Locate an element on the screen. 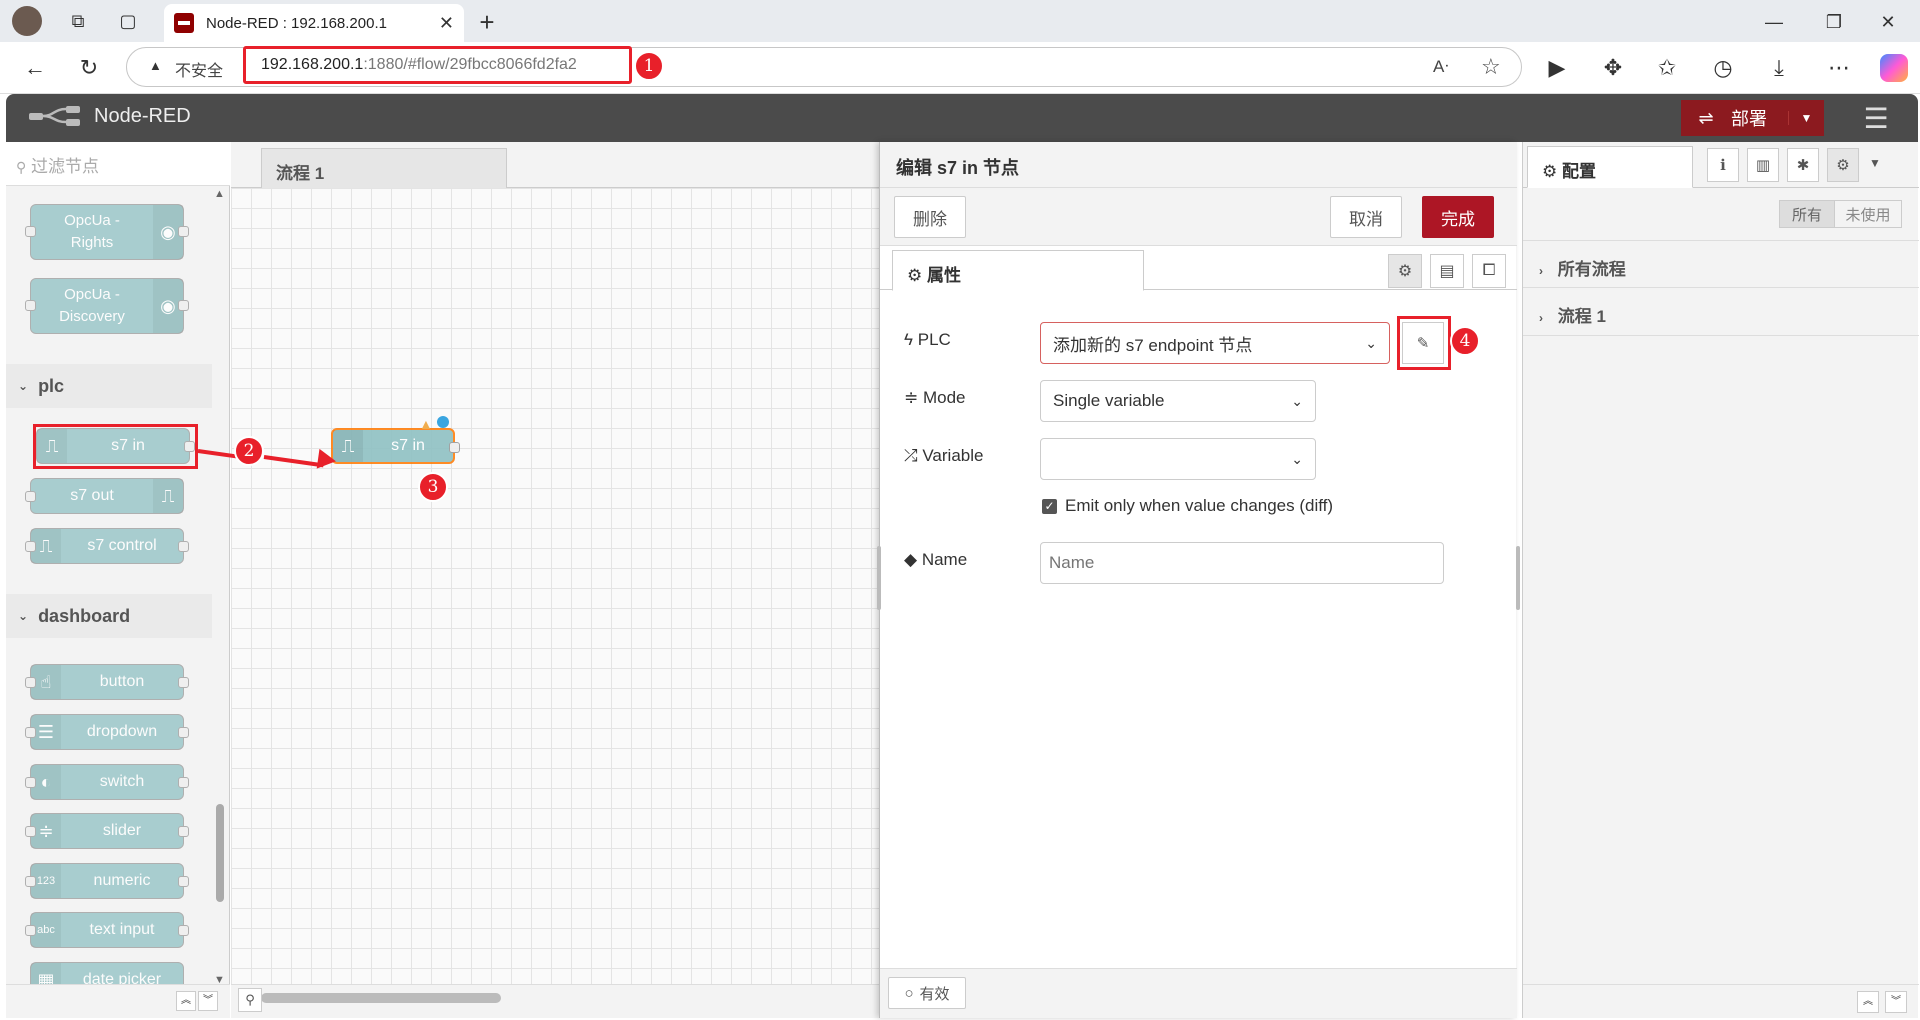  palette-node-dropdown: ☰ dropdown is located at coordinates (107, 732).